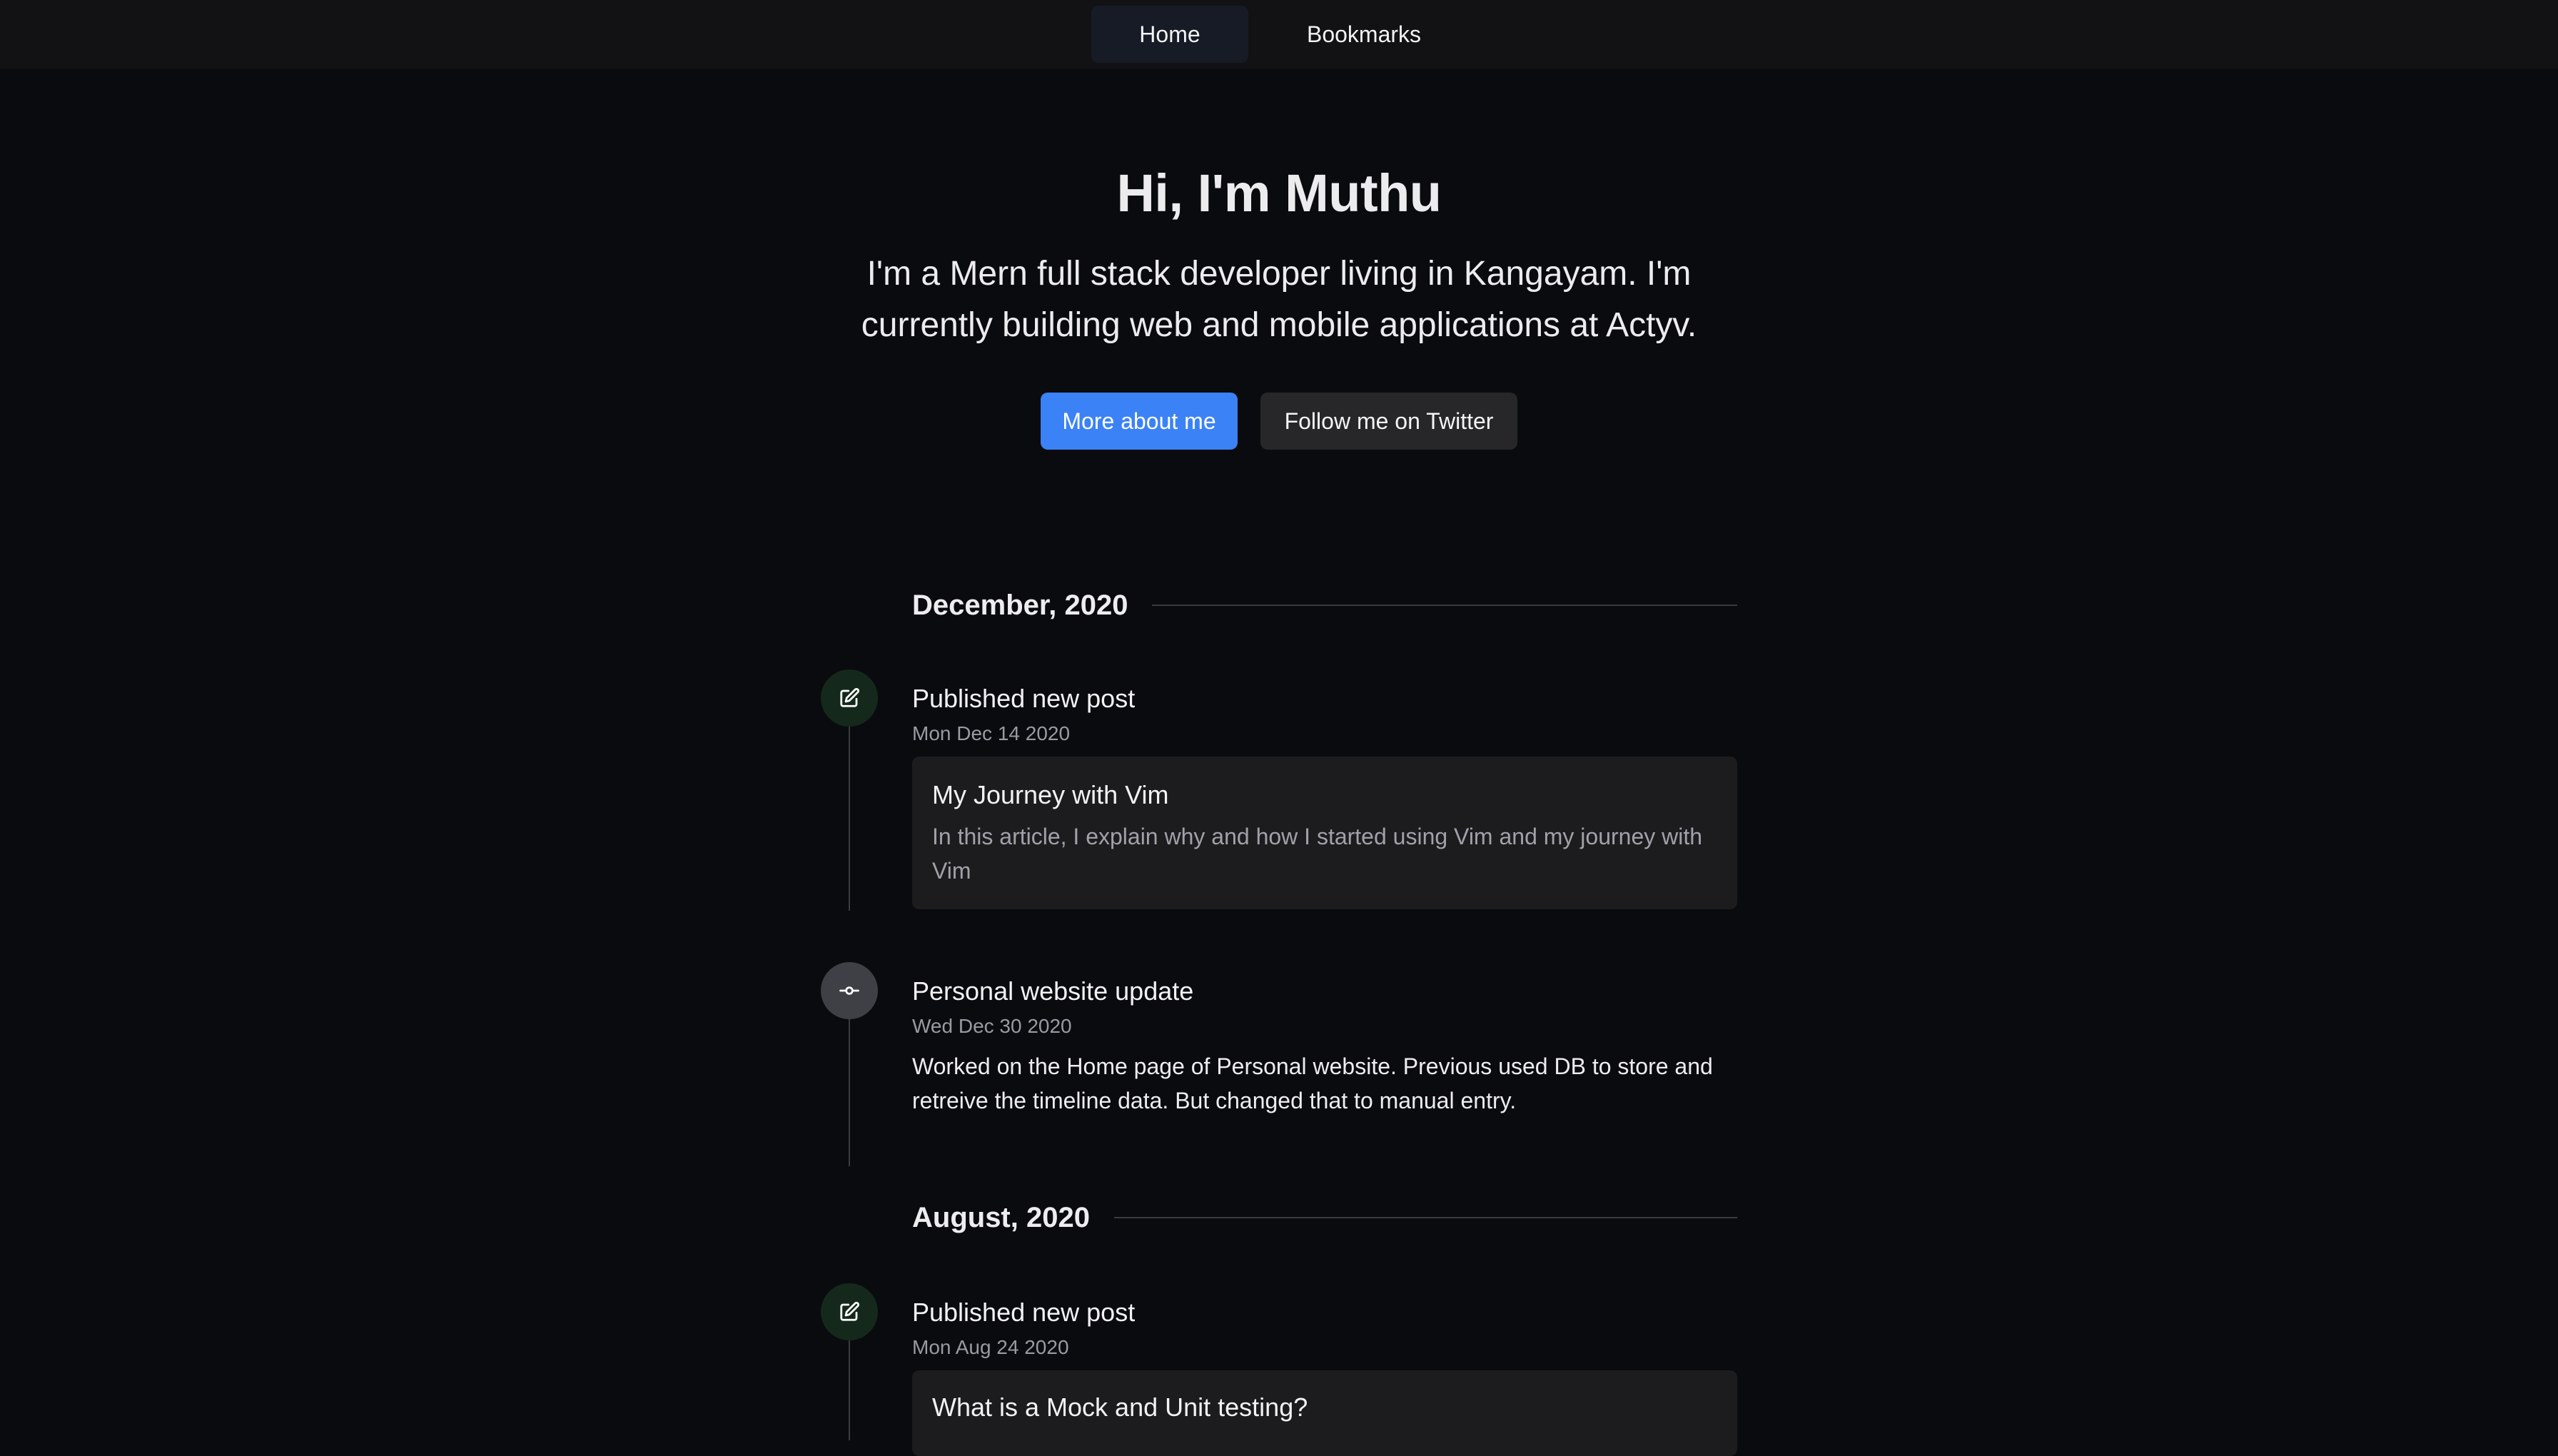  What do you see at coordinates (1325, 1407) in the screenshot?
I see `post-card-title: What is a Mock and Unit testing?` at bounding box center [1325, 1407].